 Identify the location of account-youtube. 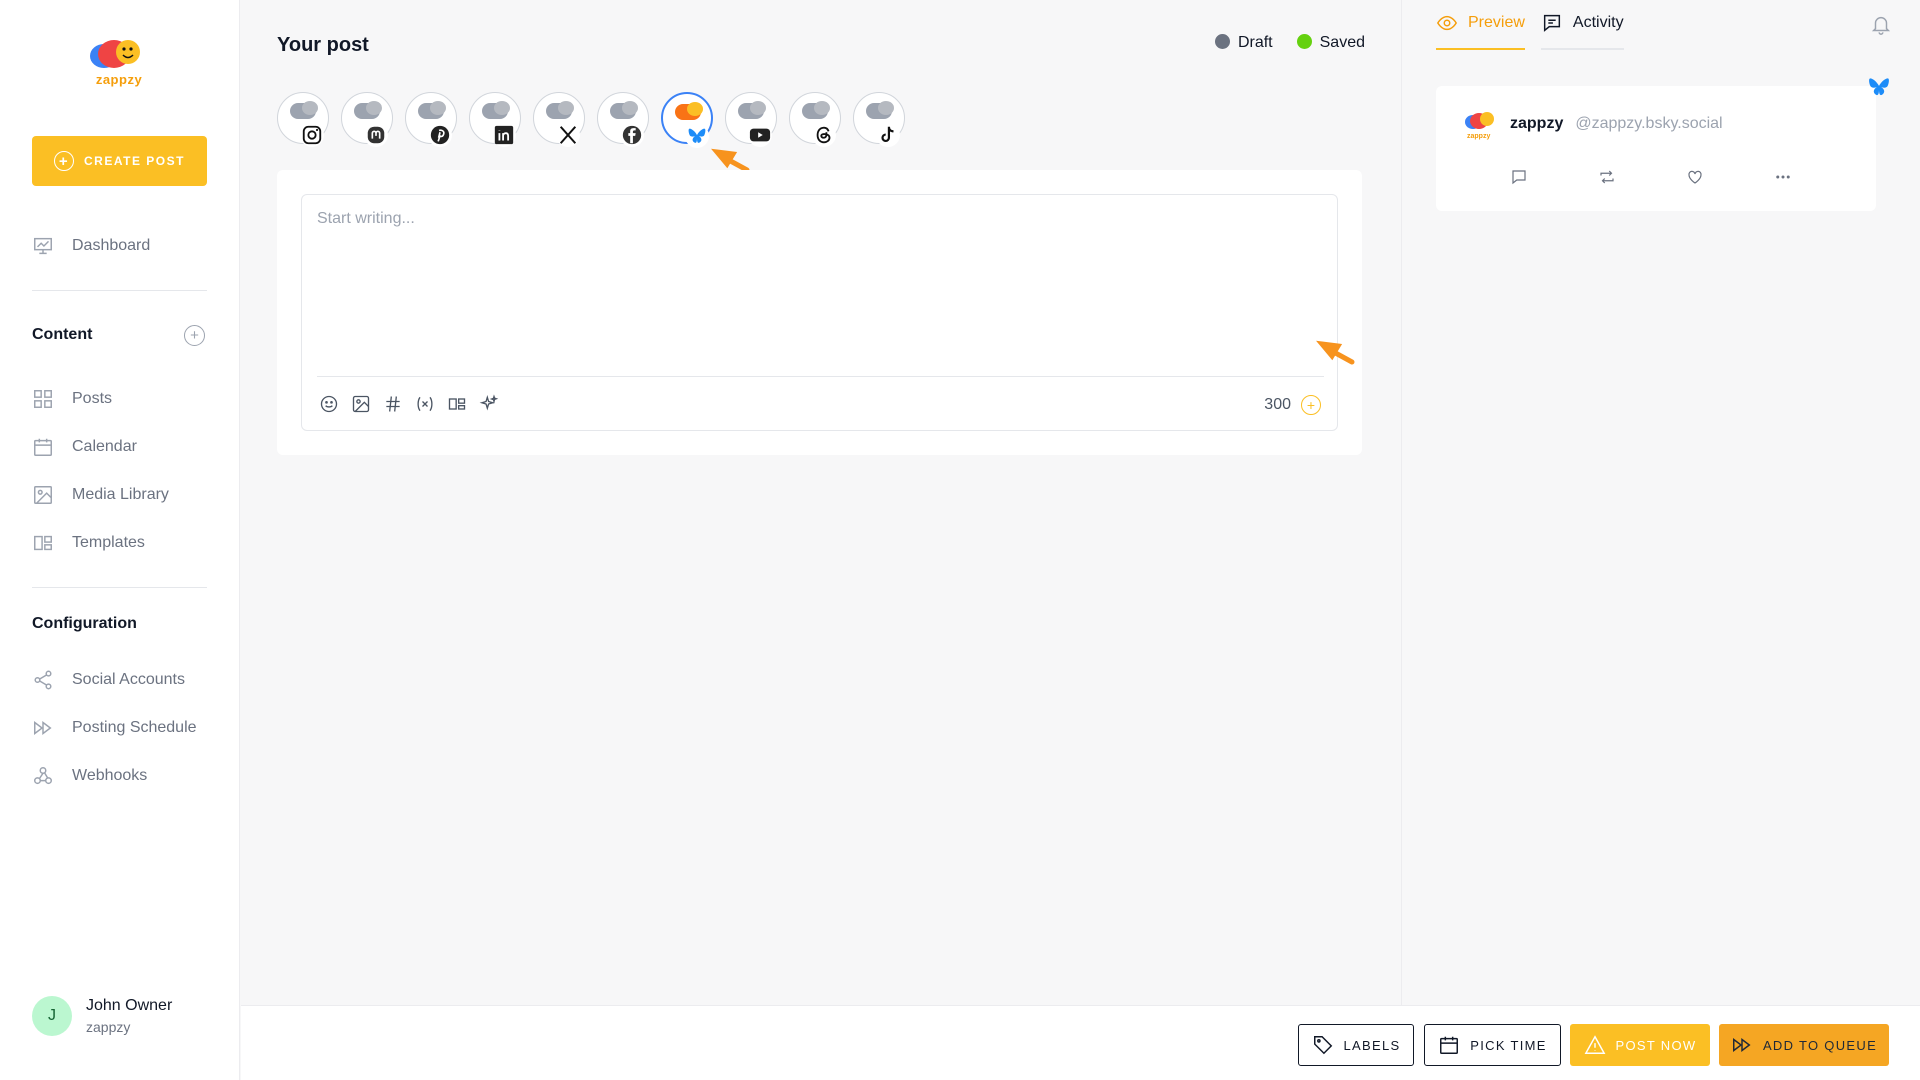
(751, 119).